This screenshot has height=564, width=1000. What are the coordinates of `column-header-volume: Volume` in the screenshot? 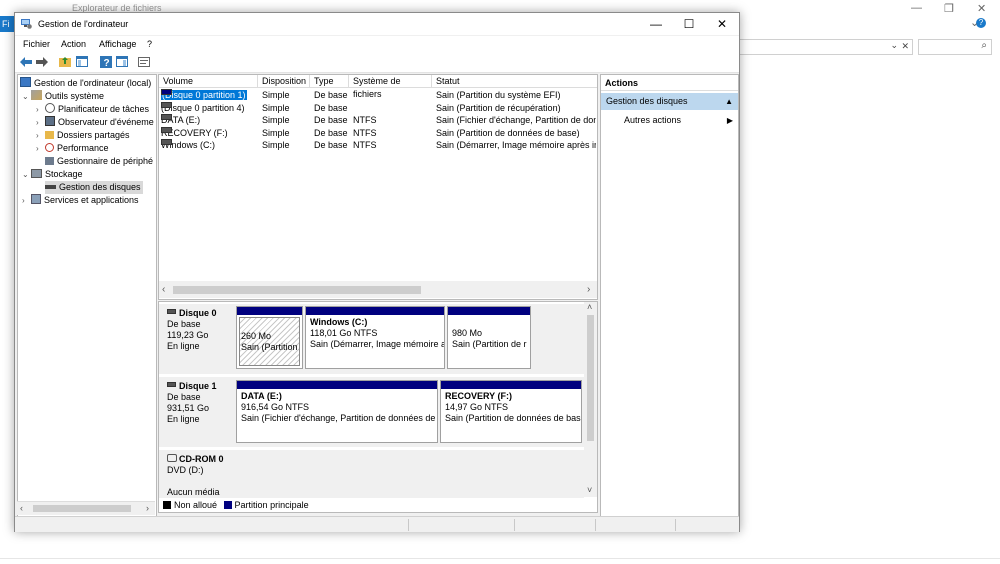 It's located at (208, 81).